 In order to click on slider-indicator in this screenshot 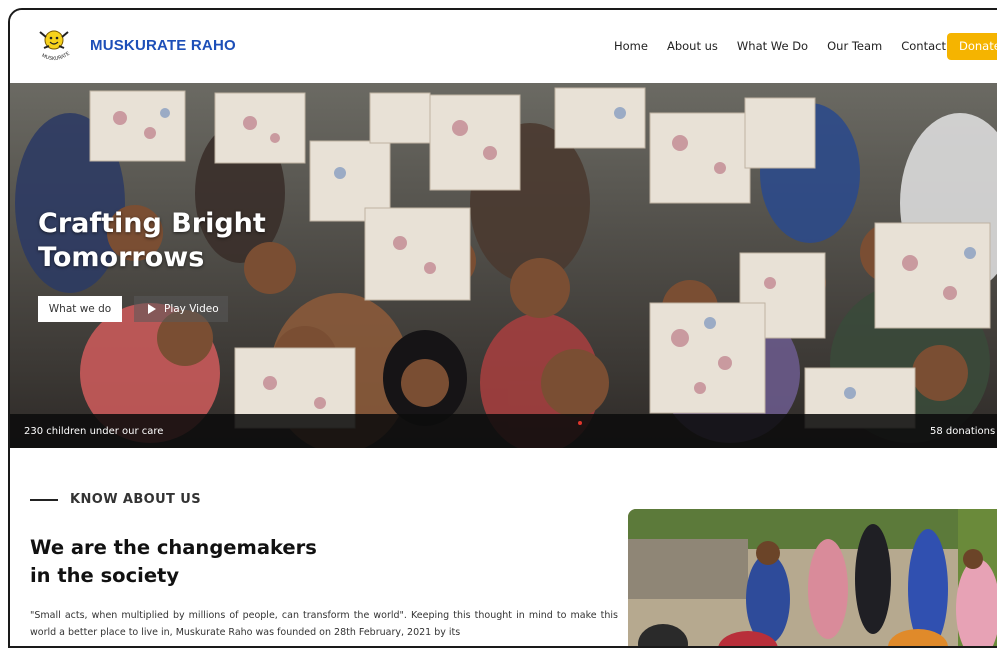, I will do `click(580, 423)`.